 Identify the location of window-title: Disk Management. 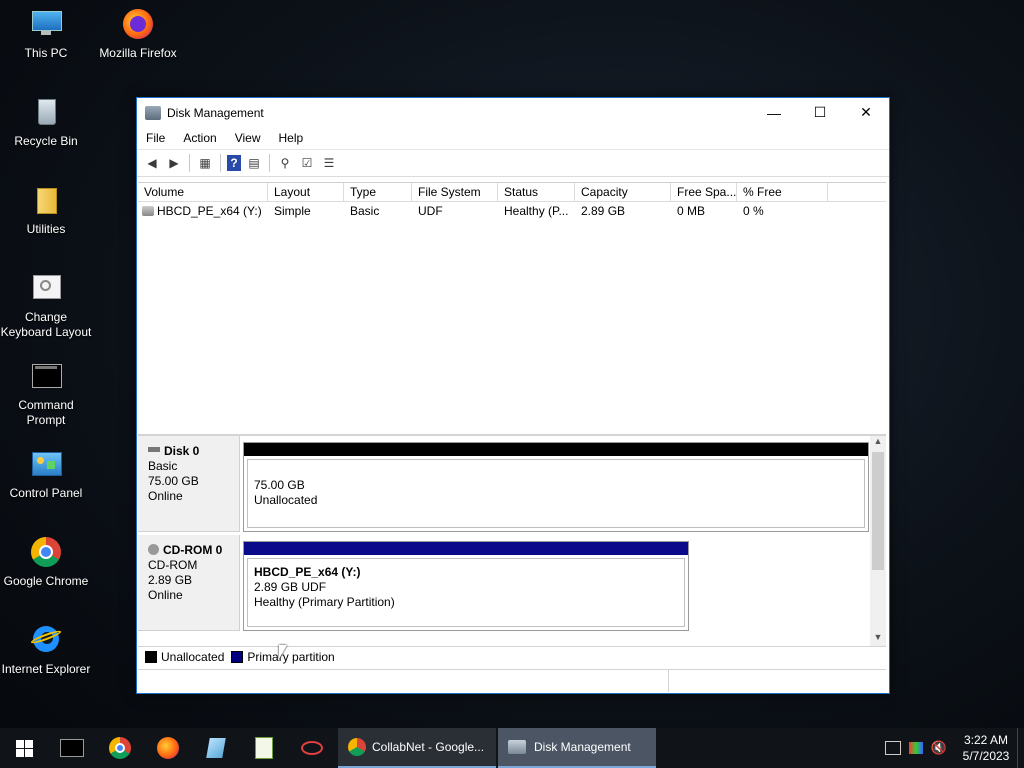
(215, 112).